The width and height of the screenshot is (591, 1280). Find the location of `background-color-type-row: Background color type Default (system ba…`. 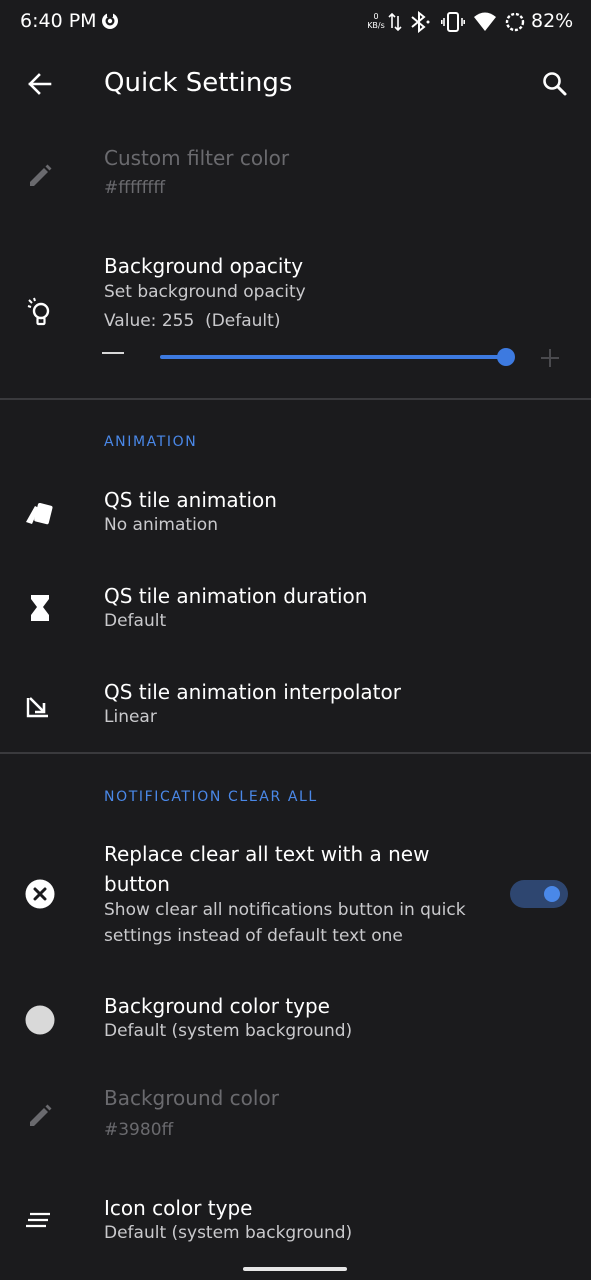

background-color-type-row: Background color type Default (system ba… is located at coordinates (295, 1030).